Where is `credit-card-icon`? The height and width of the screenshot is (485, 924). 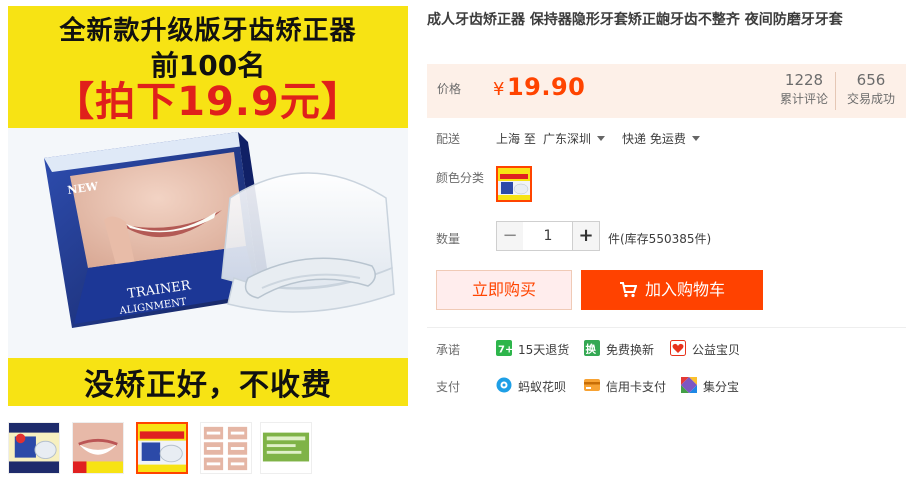
credit-card-icon is located at coordinates (592, 385).